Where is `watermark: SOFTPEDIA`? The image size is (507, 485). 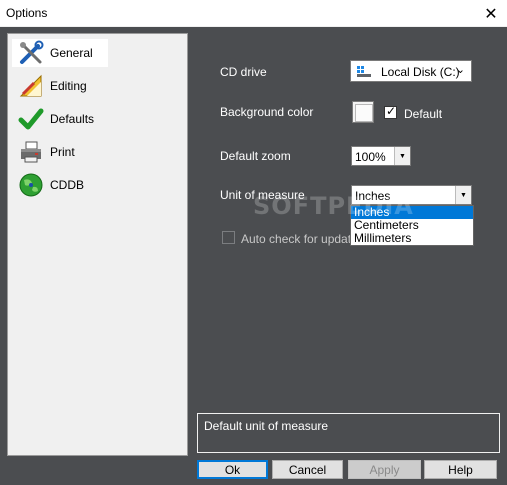 watermark: SOFTPEDIA is located at coordinates (333, 206).